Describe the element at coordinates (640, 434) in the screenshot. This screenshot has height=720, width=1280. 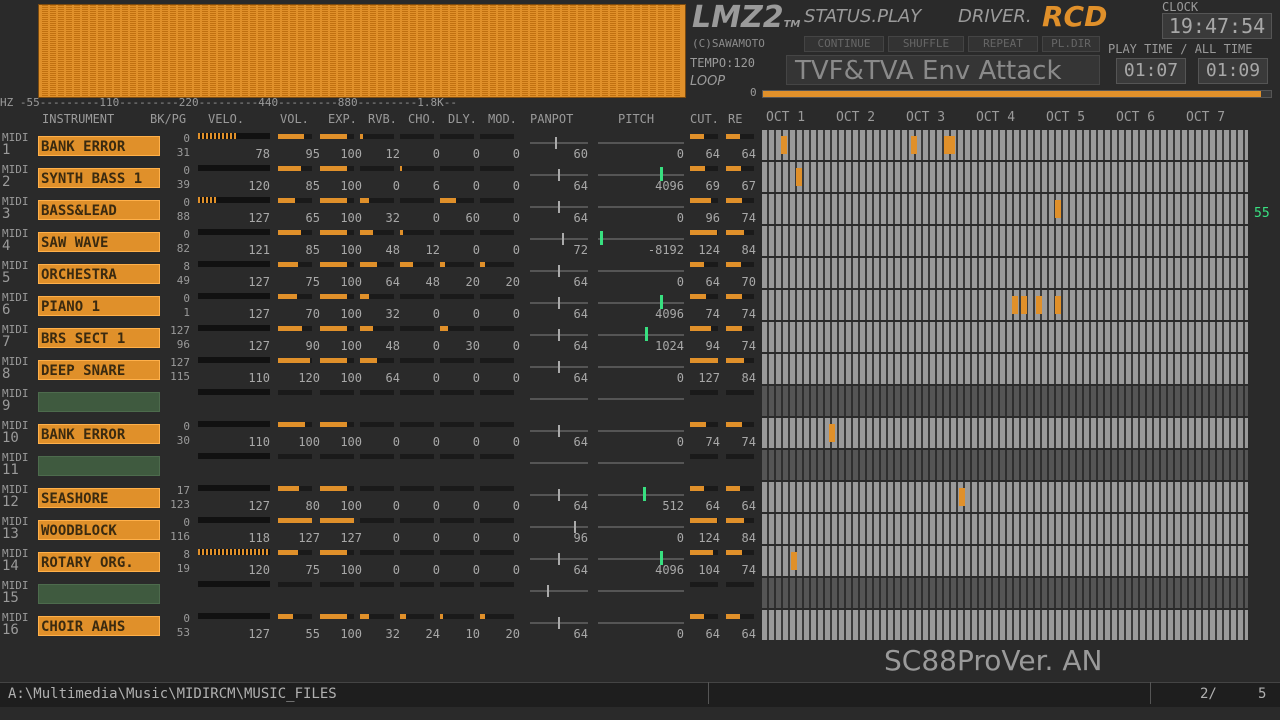
I see `channel-row: MIDI 10 BANK ERROR 0 30 110 100 100 0 0 0 0 64 0 74 74` at that location.